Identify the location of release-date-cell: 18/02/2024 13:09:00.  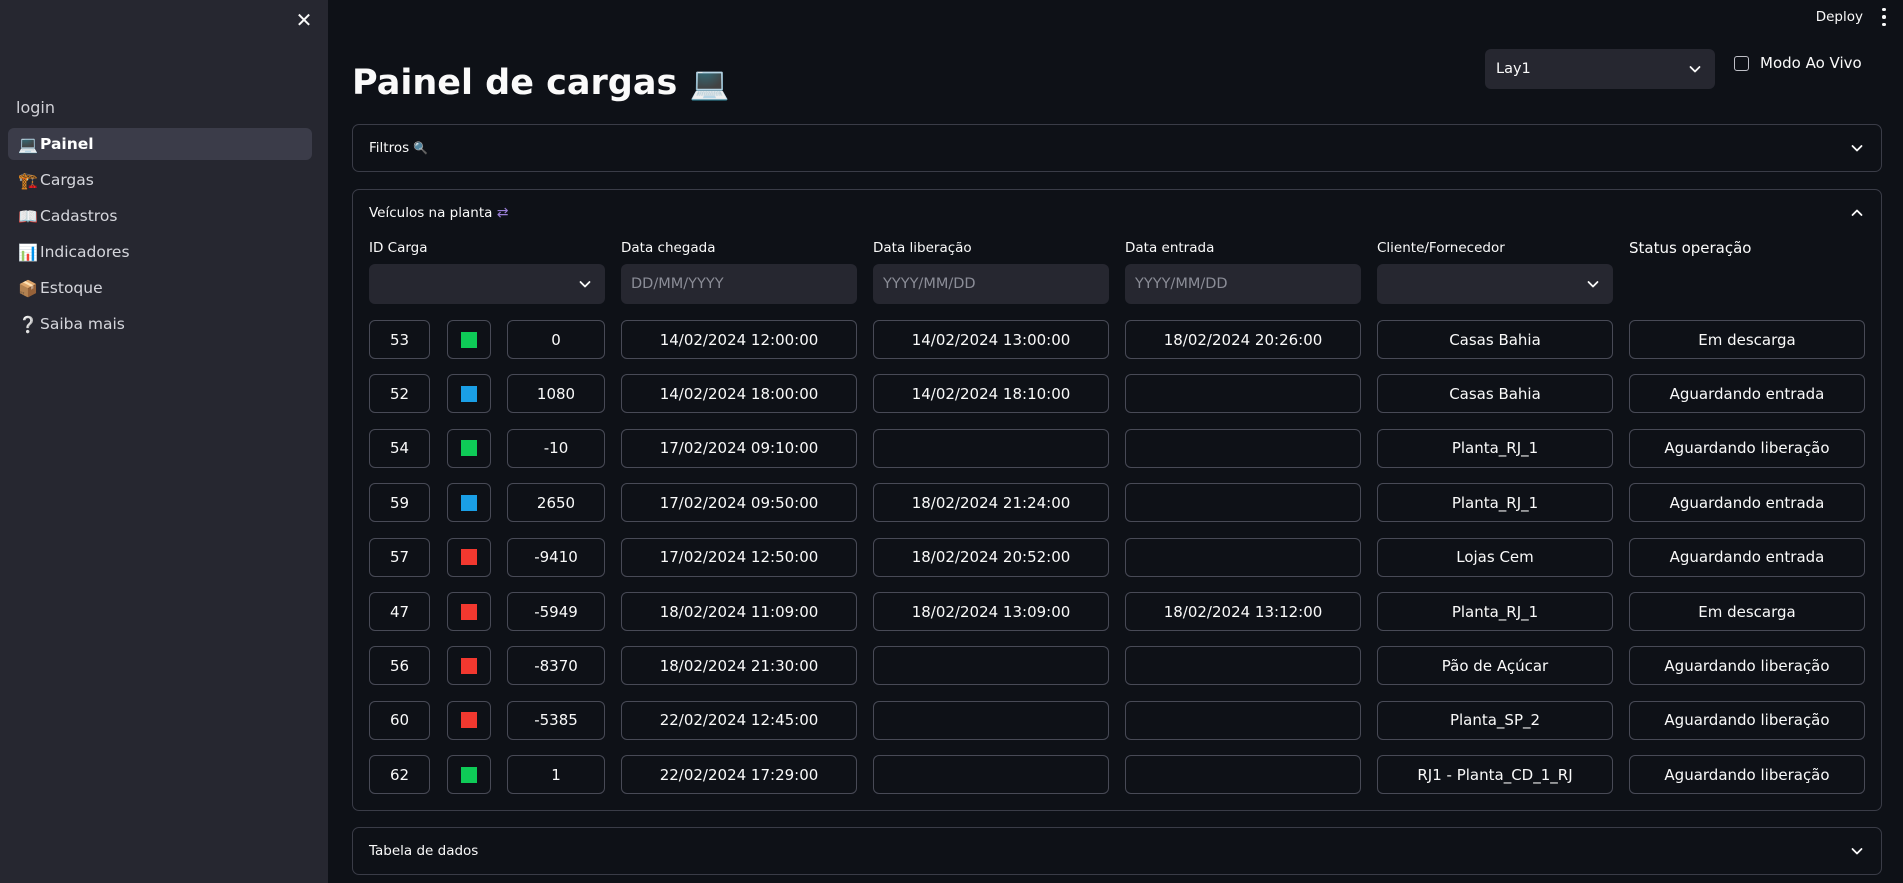
(991, 611).